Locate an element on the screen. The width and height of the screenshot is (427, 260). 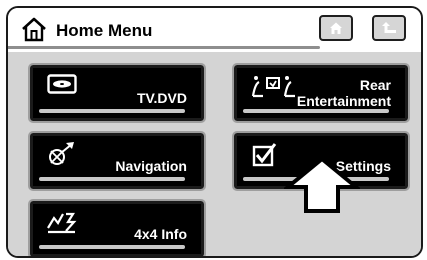
dvd-disc-icon is located at coordinates (62, 84).